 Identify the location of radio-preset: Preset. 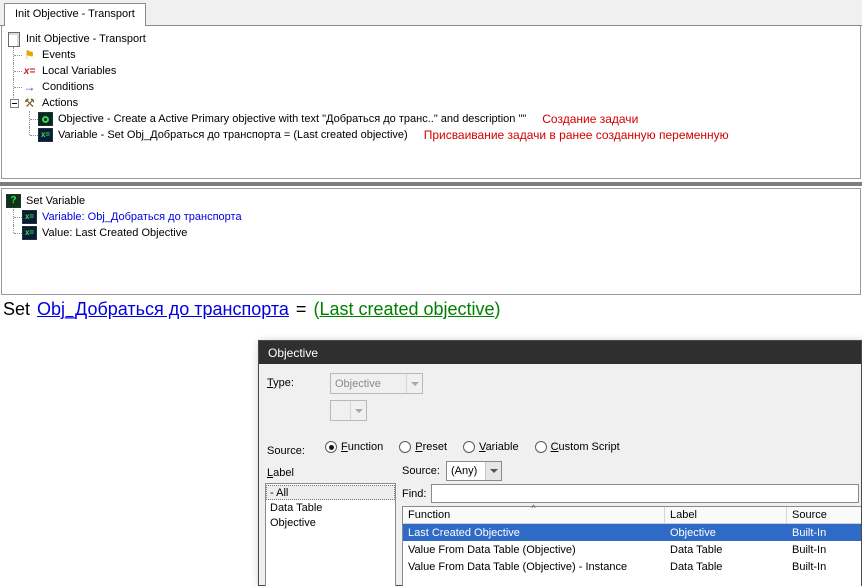
(423, 447).